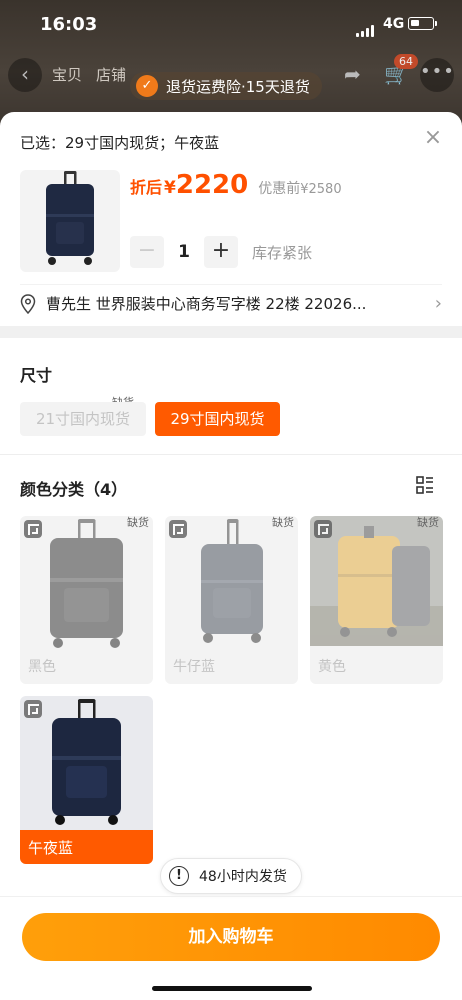 Image resolution: width=462 pixels, height=1000 pixels. I want to click on more-icon: •••, so click(437, 75).